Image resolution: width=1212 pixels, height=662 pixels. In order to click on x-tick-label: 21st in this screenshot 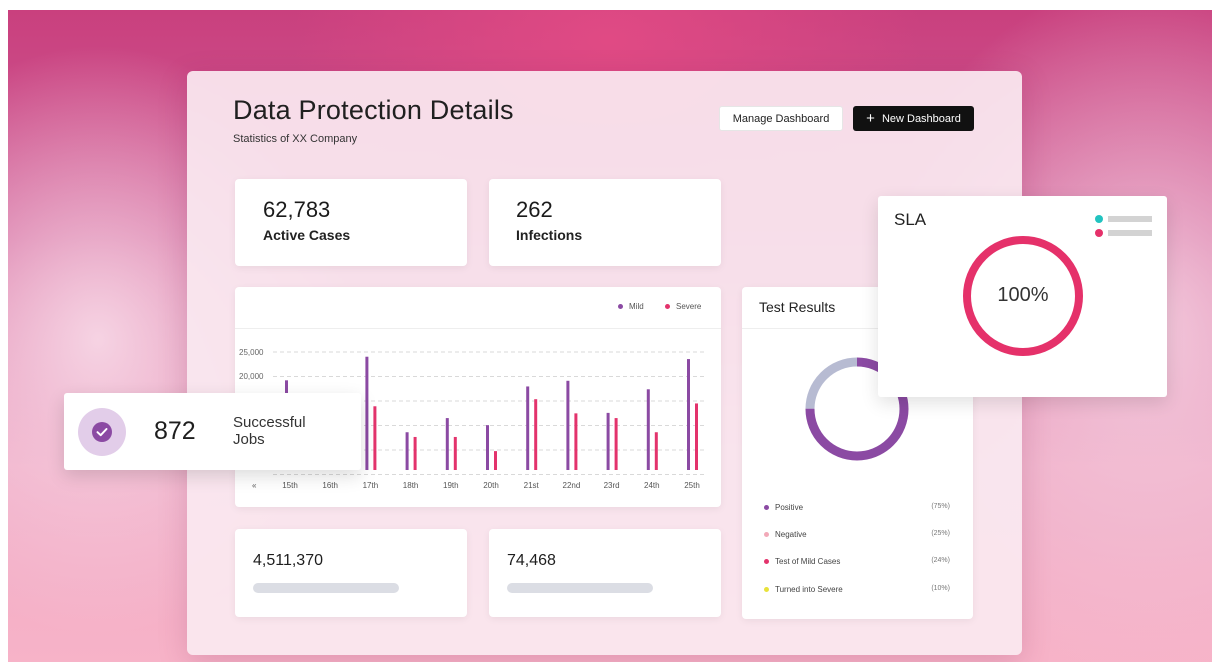, I will do `click(532, 485)`.